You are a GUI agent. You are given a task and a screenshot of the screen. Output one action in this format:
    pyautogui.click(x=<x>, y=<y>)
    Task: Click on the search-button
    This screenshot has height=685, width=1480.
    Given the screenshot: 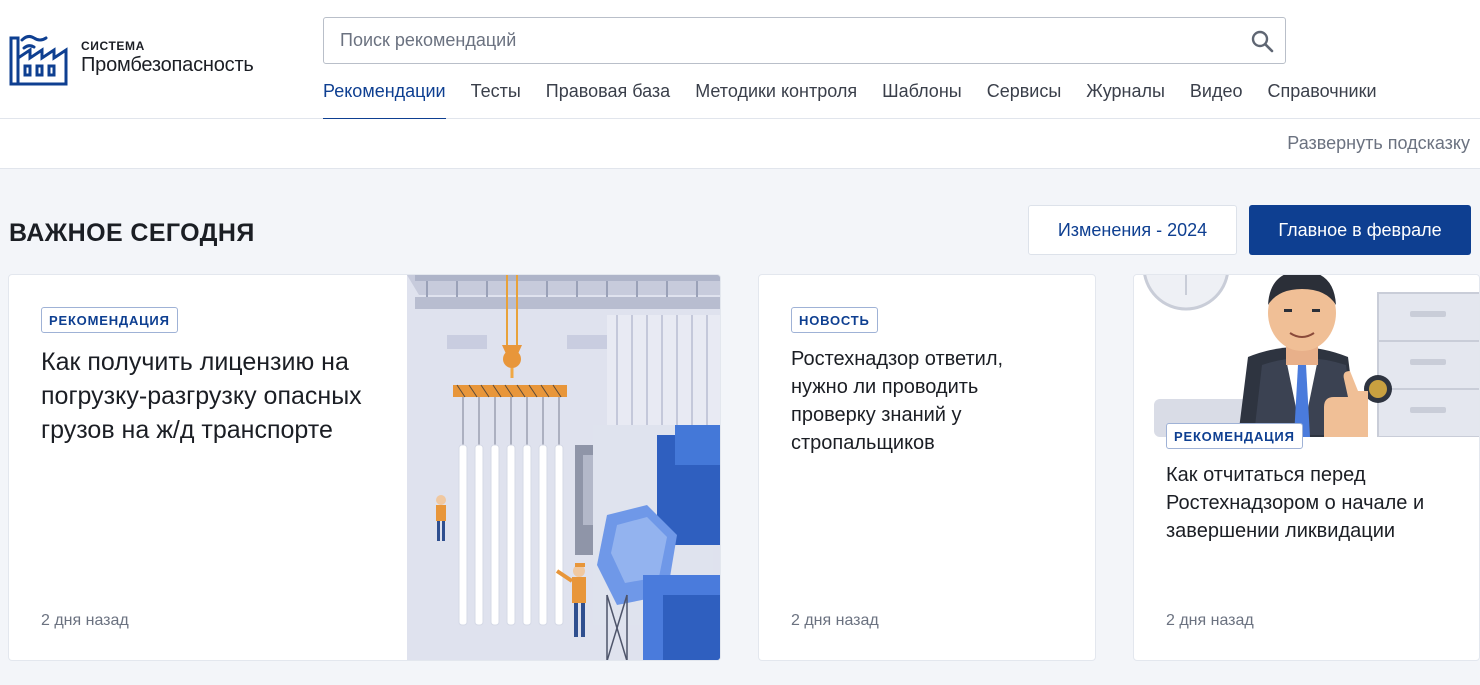 What is the action you would take?
    pyautogui.click(x=1262, y=40)
    